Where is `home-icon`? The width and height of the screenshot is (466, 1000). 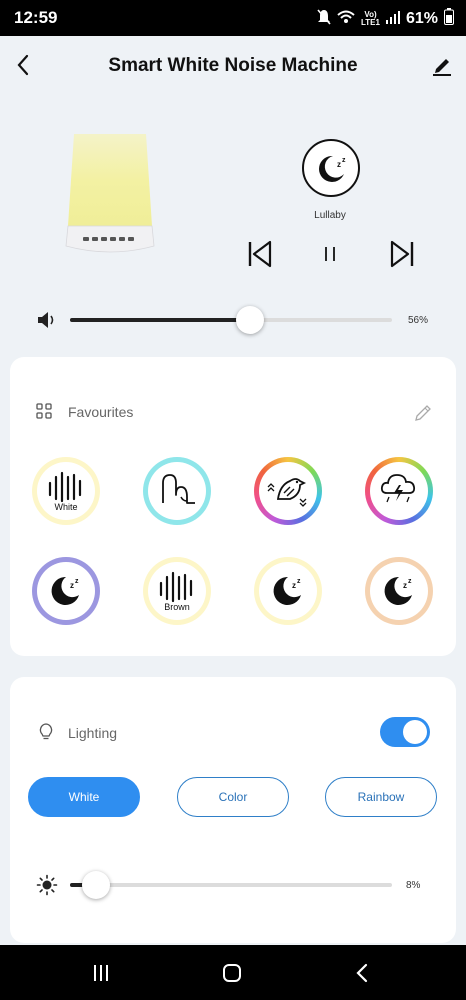 home-icon is located at coordinates (232, 973).